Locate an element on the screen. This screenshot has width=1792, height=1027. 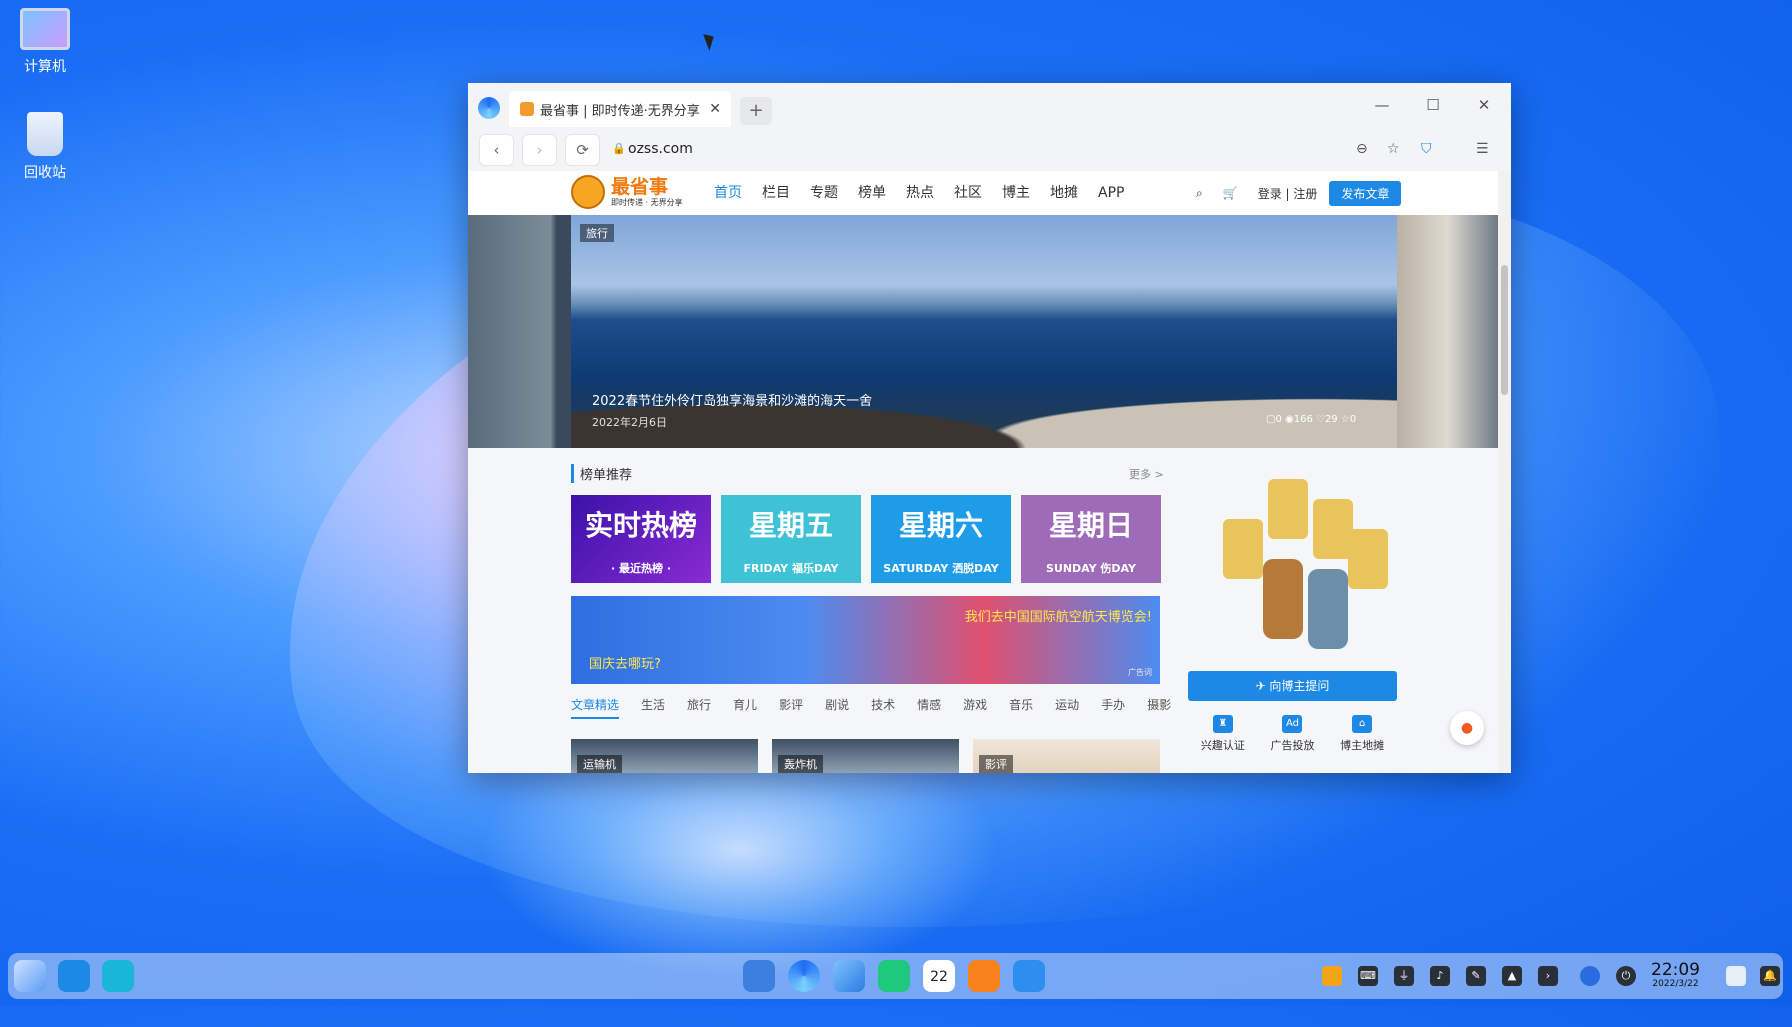
tab-life: 生活 is located at coordinates (653, 707).